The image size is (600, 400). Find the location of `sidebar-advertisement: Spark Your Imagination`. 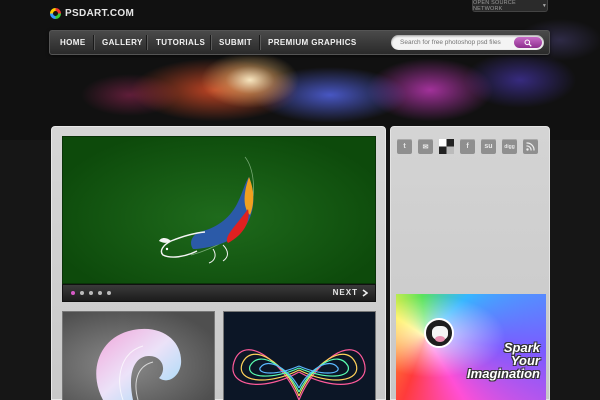

sidebar-advertisement: Spark Your Imagination is located at coordinates (471, 347).